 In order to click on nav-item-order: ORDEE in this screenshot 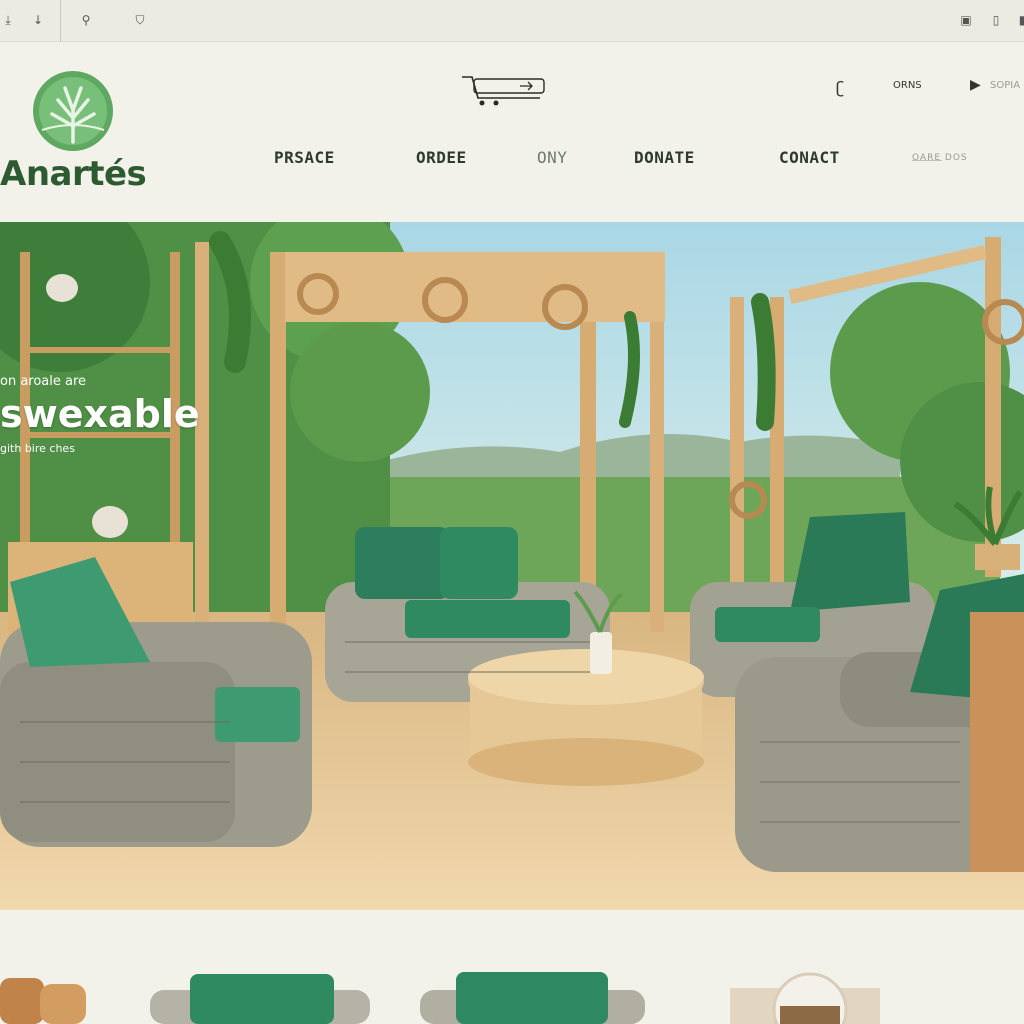, I will do `click(441, 157)`.